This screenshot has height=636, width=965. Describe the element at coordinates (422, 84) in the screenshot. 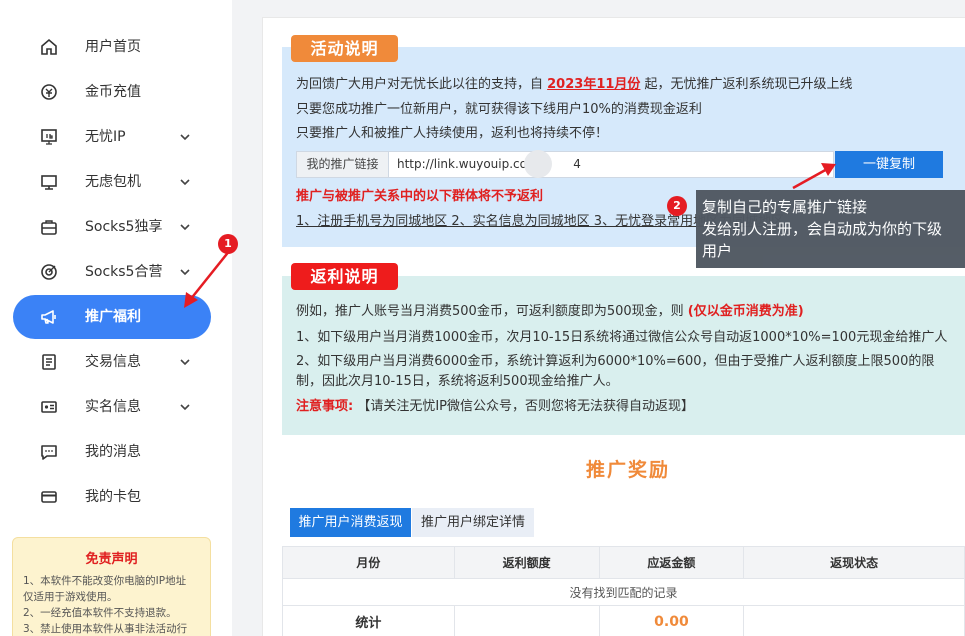

I see `activity-line-1-pre: 为回馈广大用户对无忧长此以往的支持，自` at that location.